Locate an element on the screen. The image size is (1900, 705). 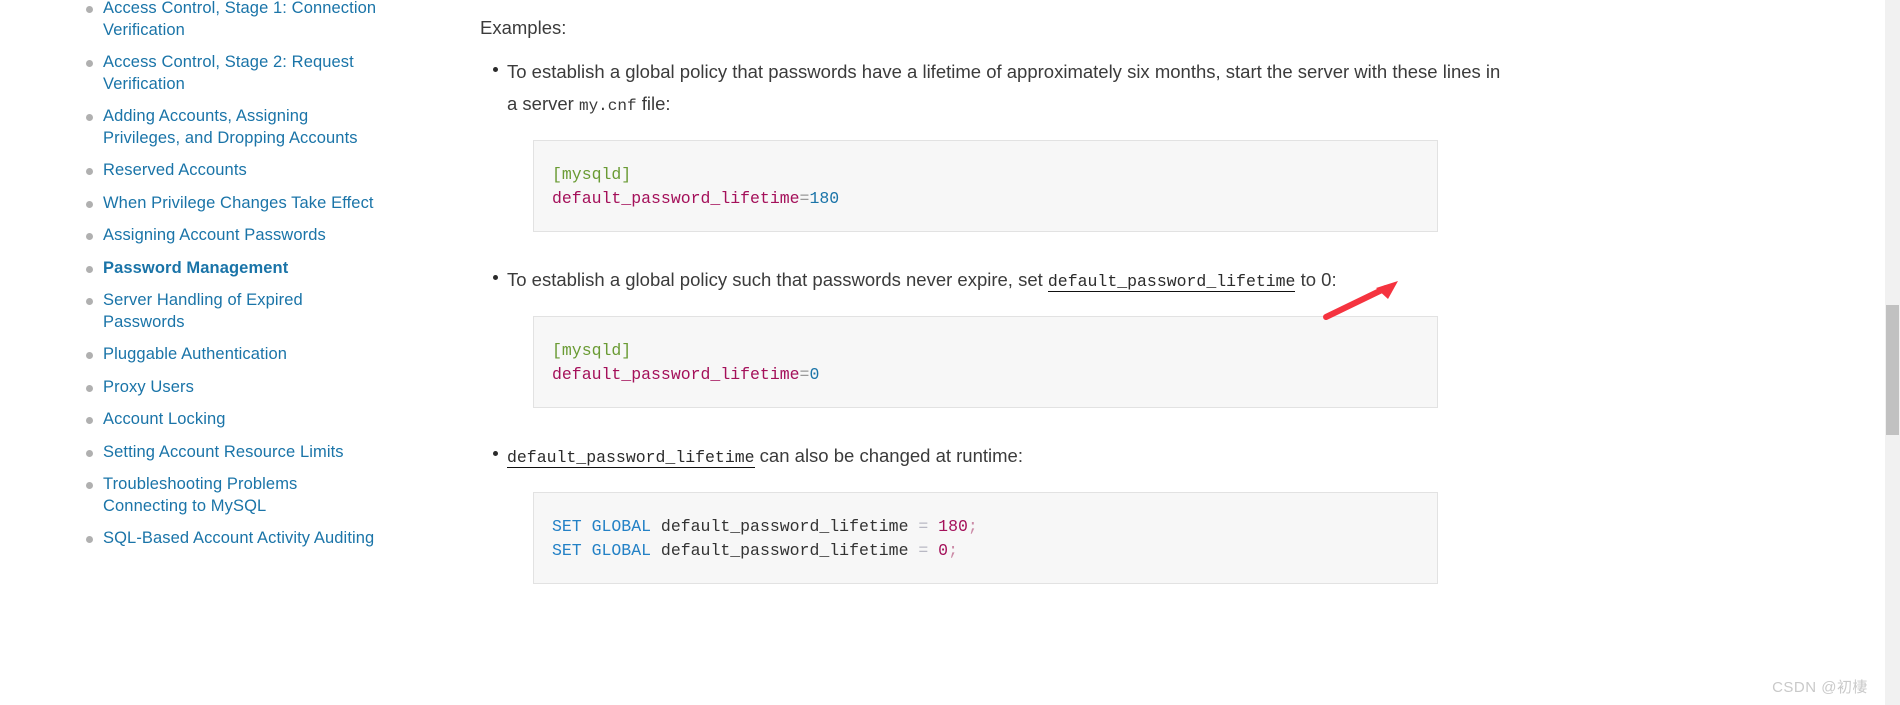
code-block-1: [mysqld] default_password_lifetime=180 is located at coordinates (985, 186).